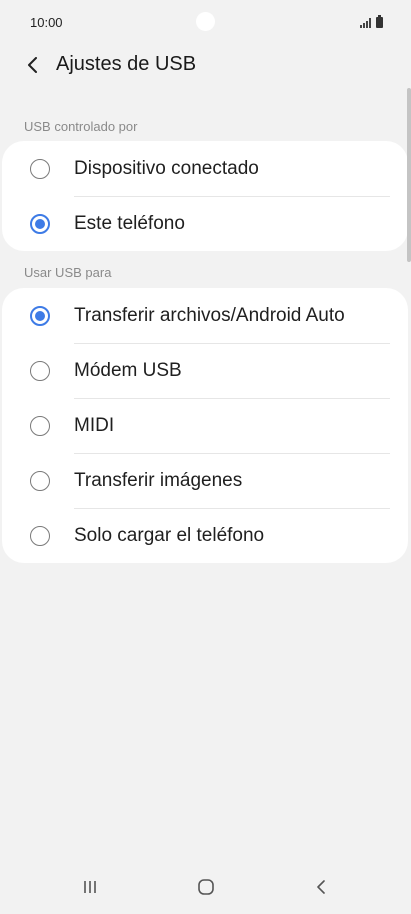 The height and width of the screenshot is (914, 411). What do you see at coordinates (365, 22) in the screenshot?
I see `signal-icon` at bounding box center [365, 22].